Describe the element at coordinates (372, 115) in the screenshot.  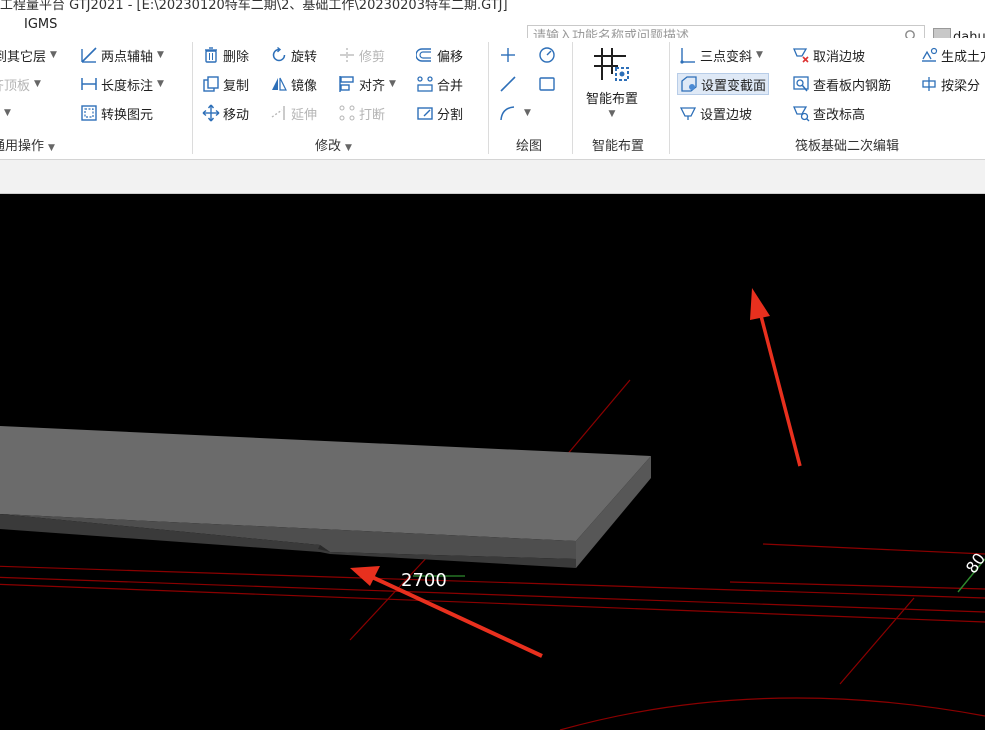
I see `break-label: 打断` at that location.